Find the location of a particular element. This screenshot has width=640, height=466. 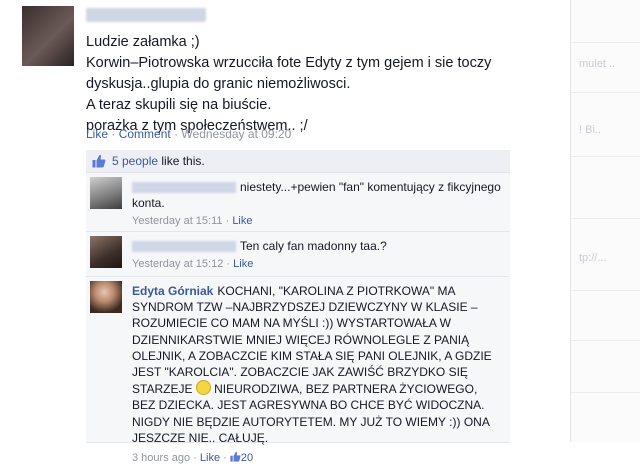

comment-meta: Yesterday at 15:11 · Like is located at coordinates (317, 221).